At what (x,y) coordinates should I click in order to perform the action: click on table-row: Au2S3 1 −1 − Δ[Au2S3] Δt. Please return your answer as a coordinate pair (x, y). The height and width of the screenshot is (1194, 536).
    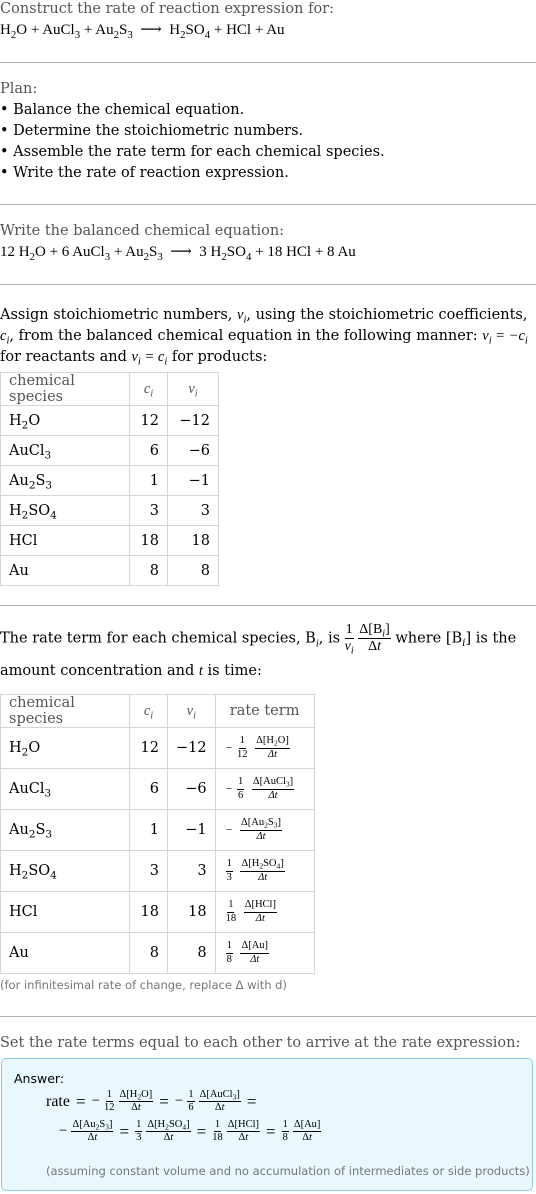
    Looking at the image, I should click on (157, 830).